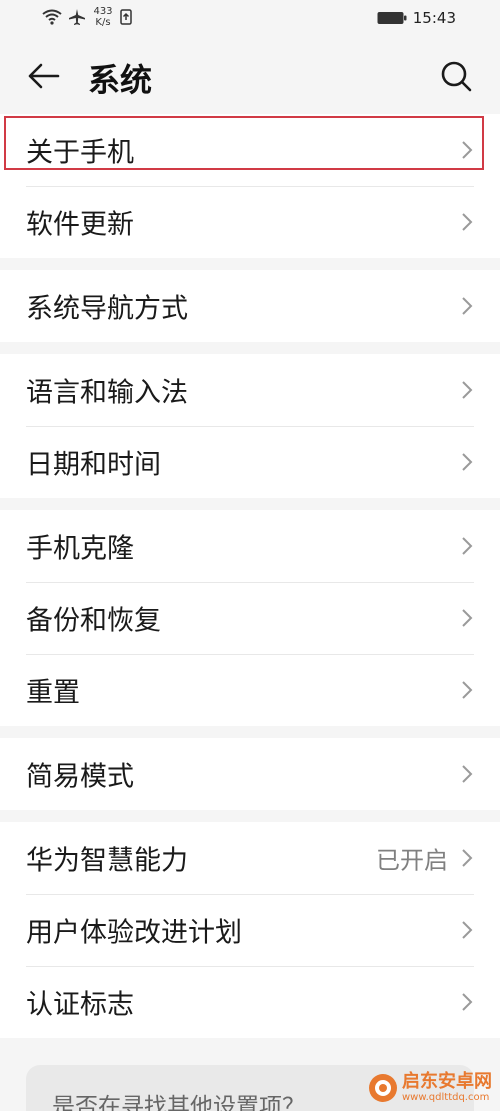  I want to click on page-title: 系统, so click(120, 80).